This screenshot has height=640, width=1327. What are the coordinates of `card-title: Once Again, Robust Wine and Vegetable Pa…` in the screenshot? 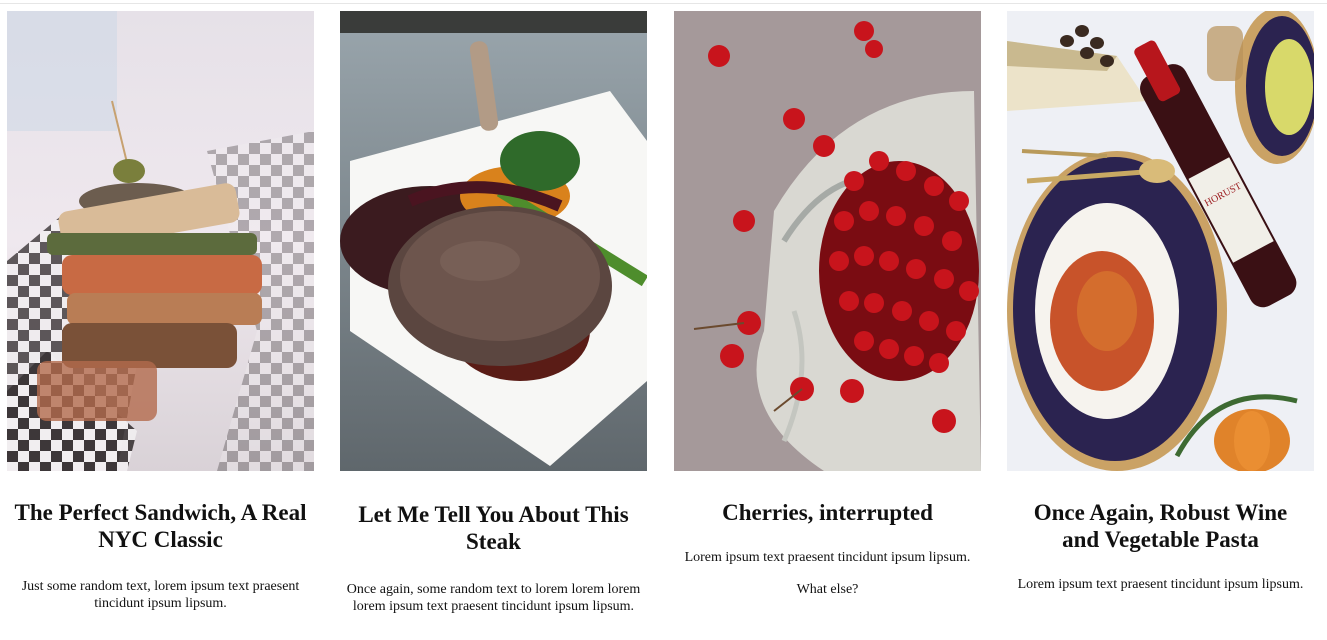 It's located at (1160, 526).